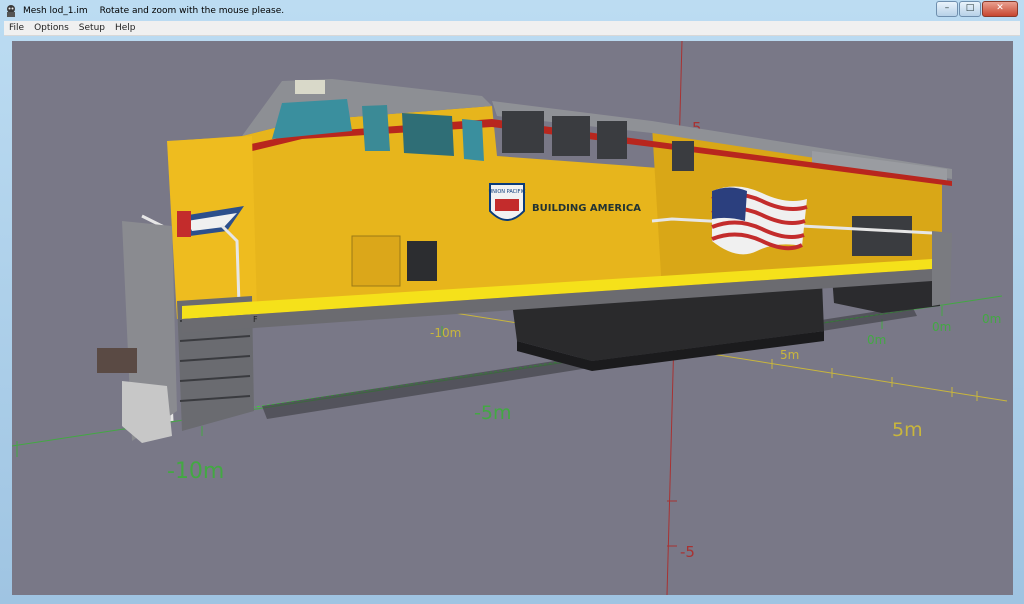  What do you see at coordinates (507, 202) in the screenshot?
I see `union-pacific-shield: UNION PACIFIC` at bounding box center [507, 202].